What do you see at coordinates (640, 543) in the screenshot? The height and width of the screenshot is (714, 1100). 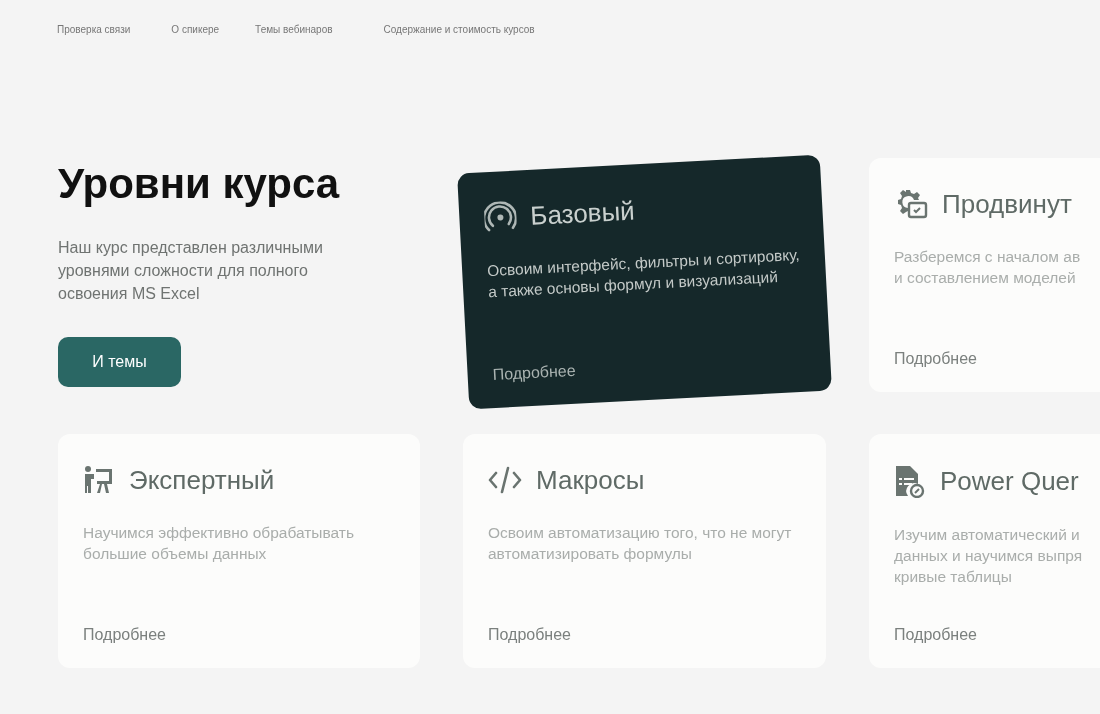 I see `card-description: Освоим автоматизацию того, что не могут автоматизировать формулы` at bounding box center [640, 543].